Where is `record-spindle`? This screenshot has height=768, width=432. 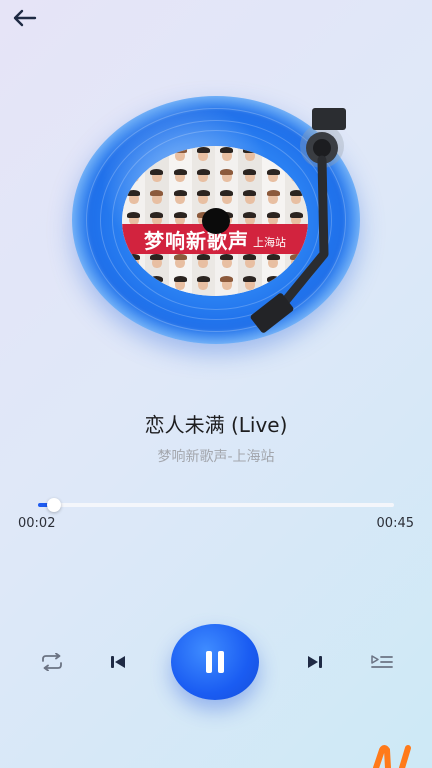
record-spindle is located at coordinates (216, 221).